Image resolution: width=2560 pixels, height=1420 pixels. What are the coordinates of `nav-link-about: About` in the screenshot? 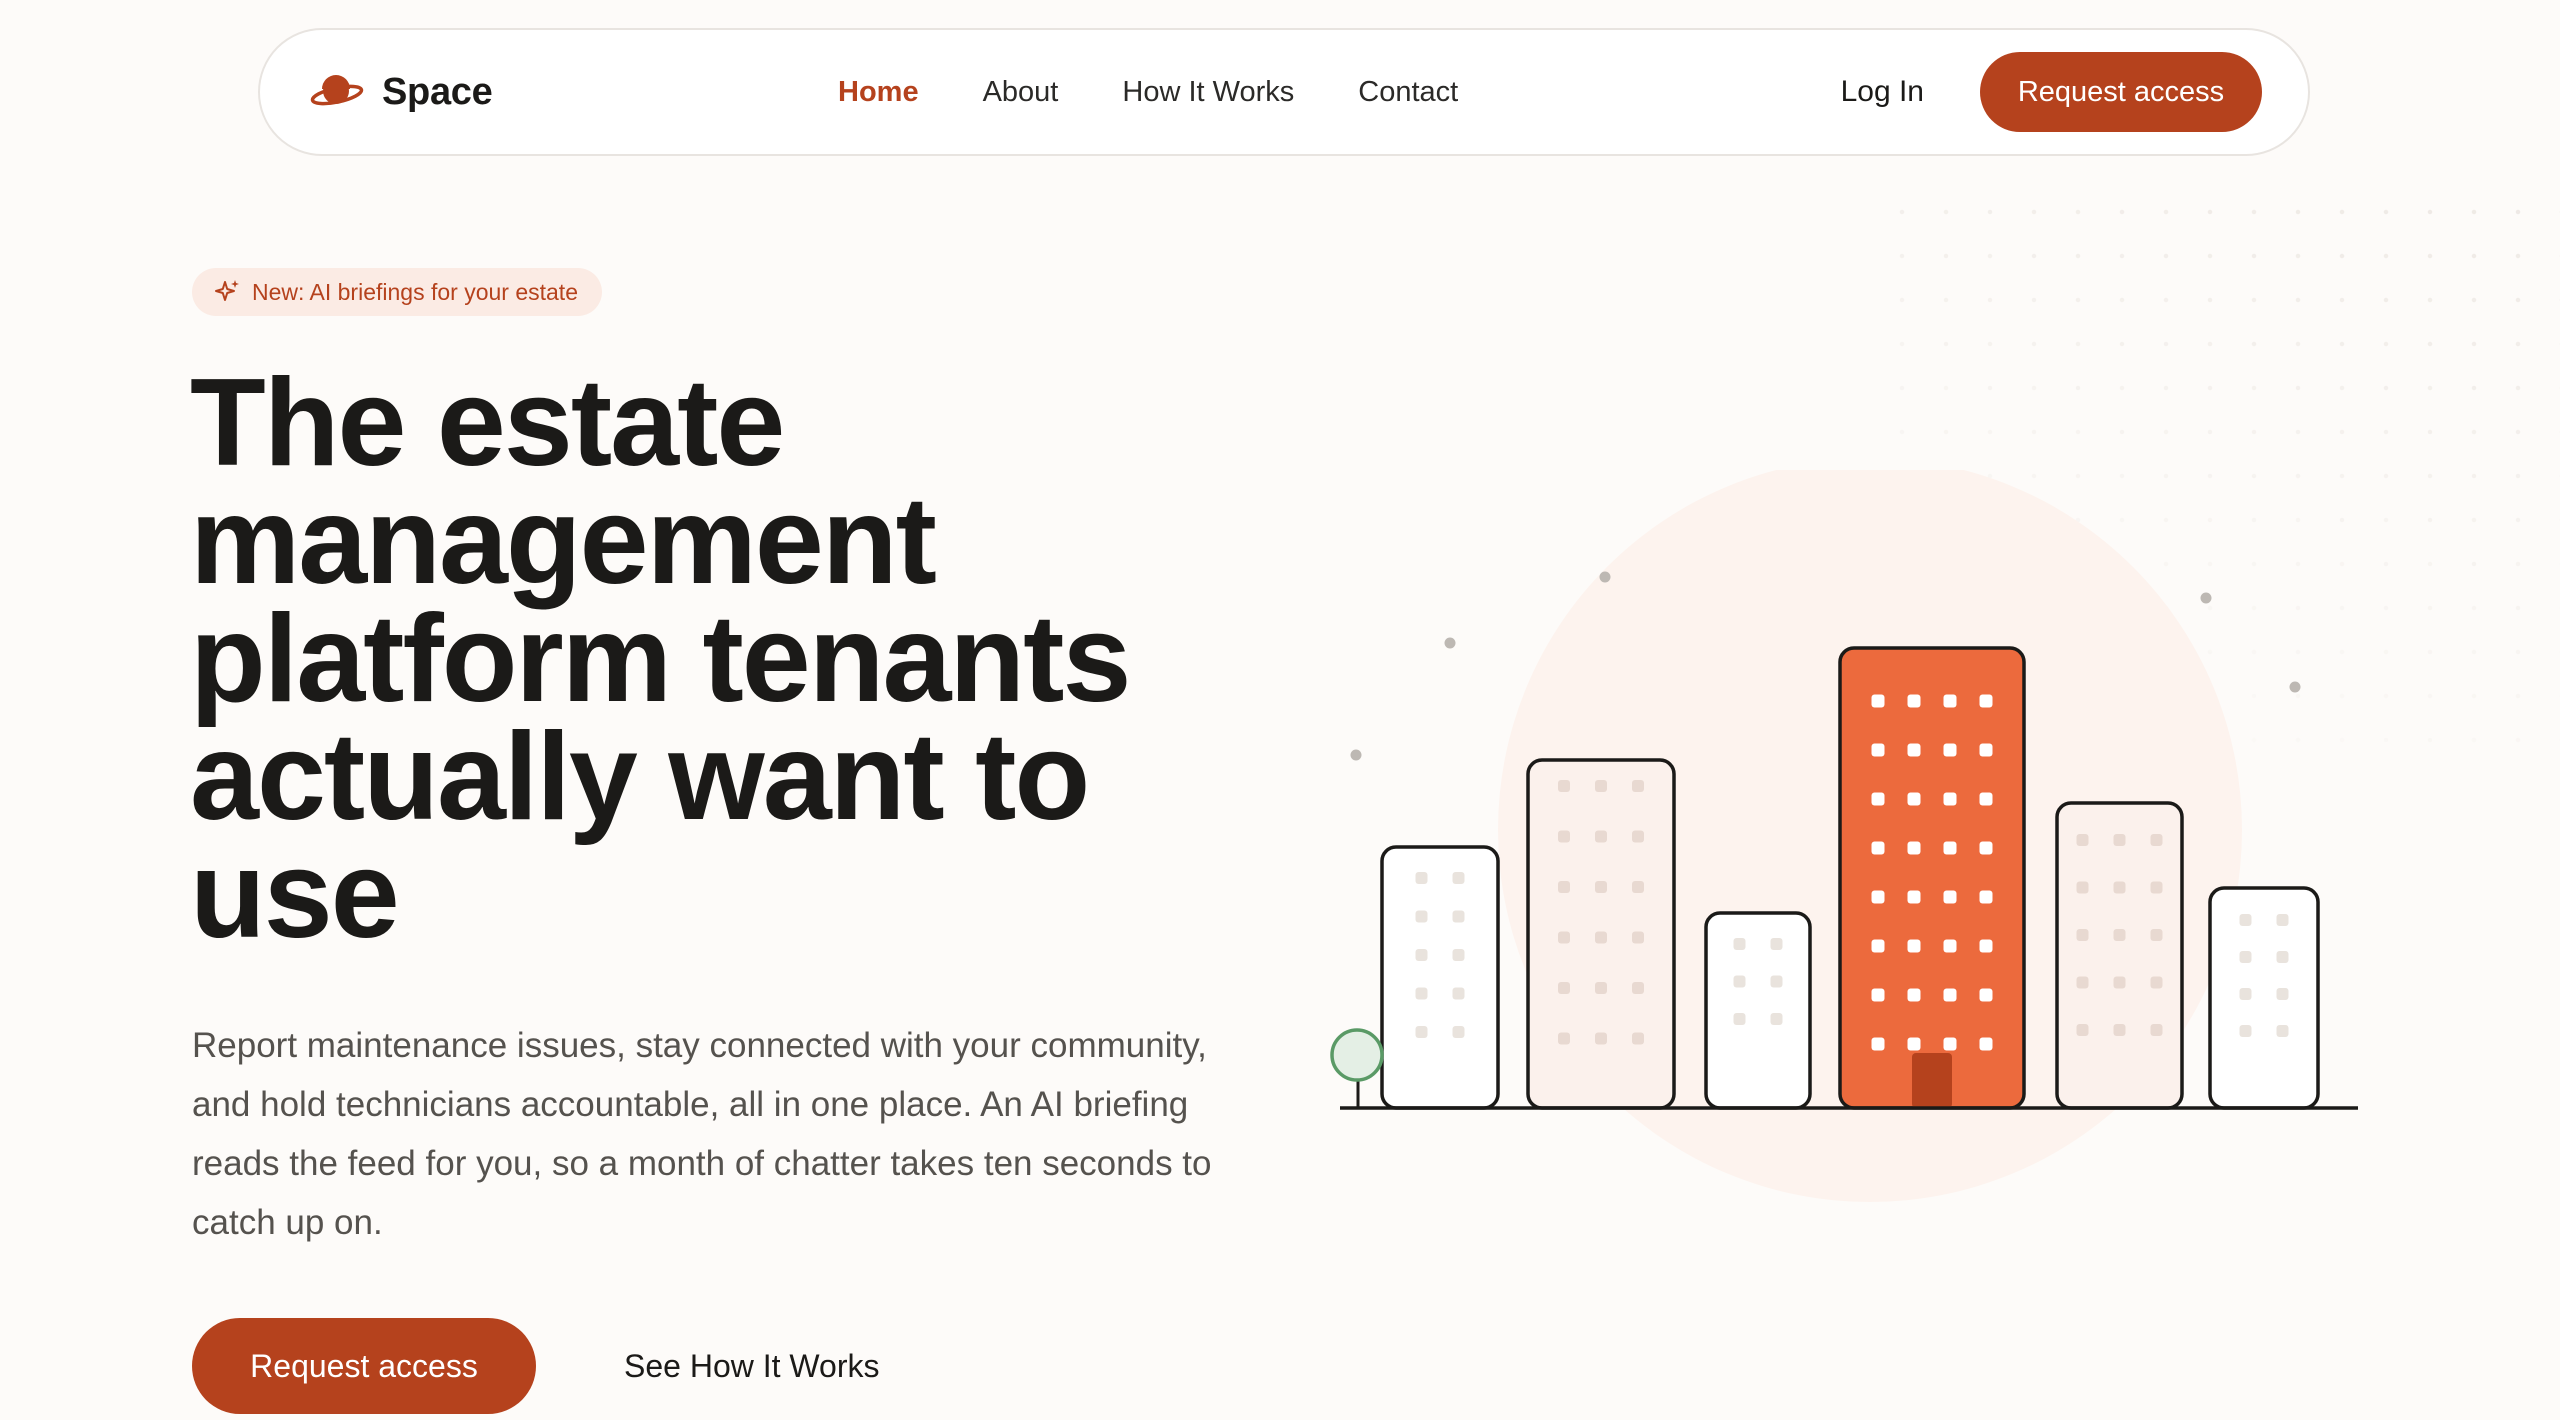 It's located at (1021, 92).